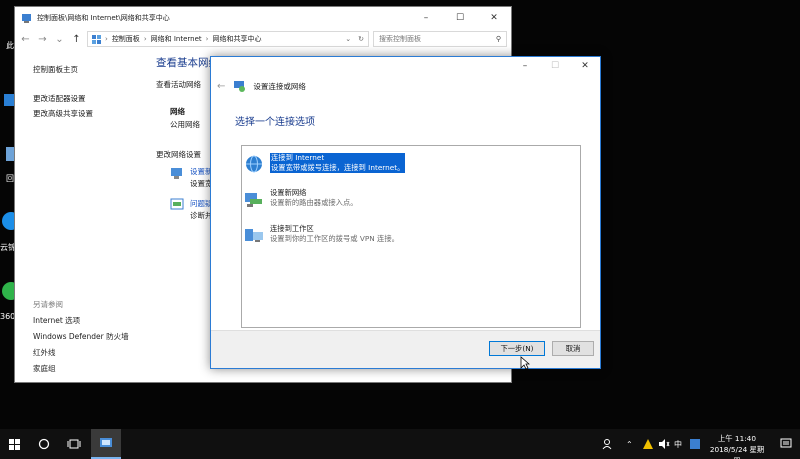 This screenshot has height=459, width=800. I want to click on taskbar-control-panel-app, so click(106, 444).